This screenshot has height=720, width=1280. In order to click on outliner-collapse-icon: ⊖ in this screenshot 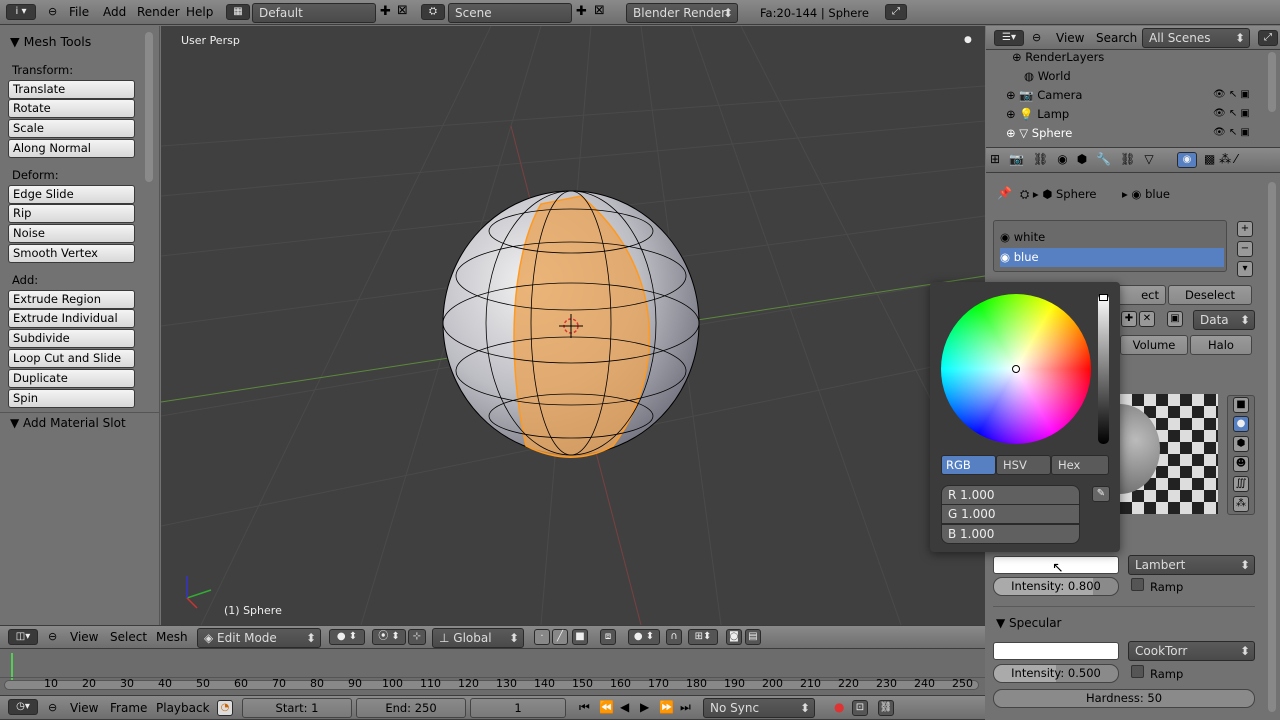, I will do `click(1036, 37)`.